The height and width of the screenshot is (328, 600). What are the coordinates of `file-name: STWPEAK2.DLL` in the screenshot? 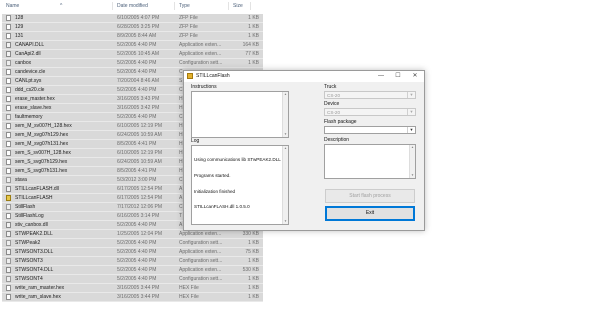 It's located at (34, 234).